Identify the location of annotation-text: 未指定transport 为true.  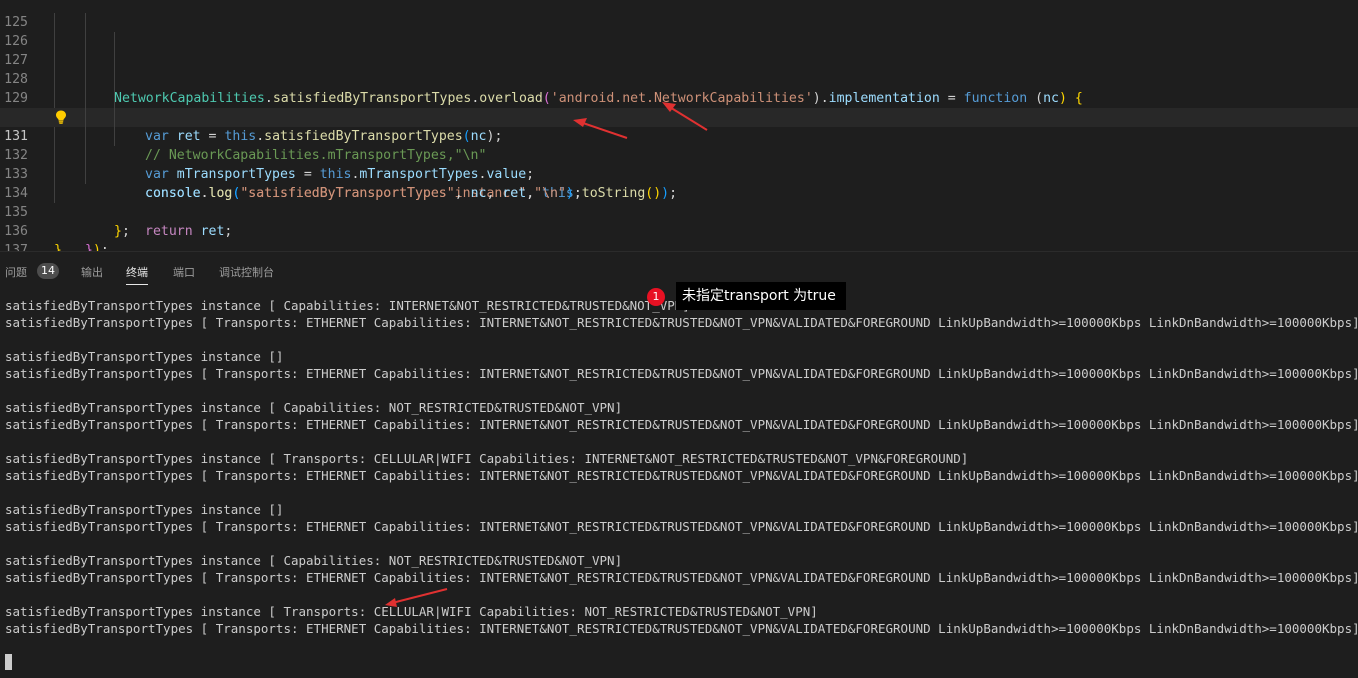
(761, 296).